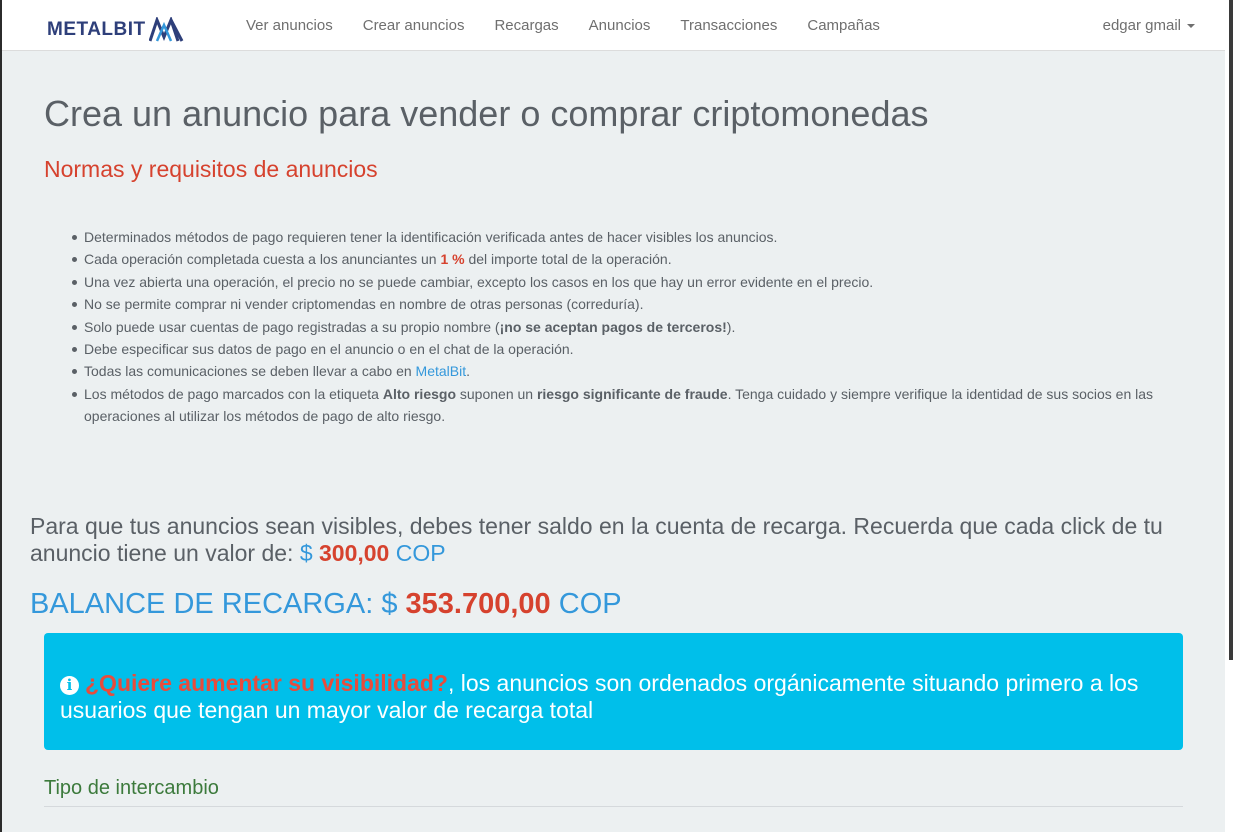  What do you see at coordinates (420, 553) in the screenshot?
I see `click-currency: COP` at bounding box center [420, 553].